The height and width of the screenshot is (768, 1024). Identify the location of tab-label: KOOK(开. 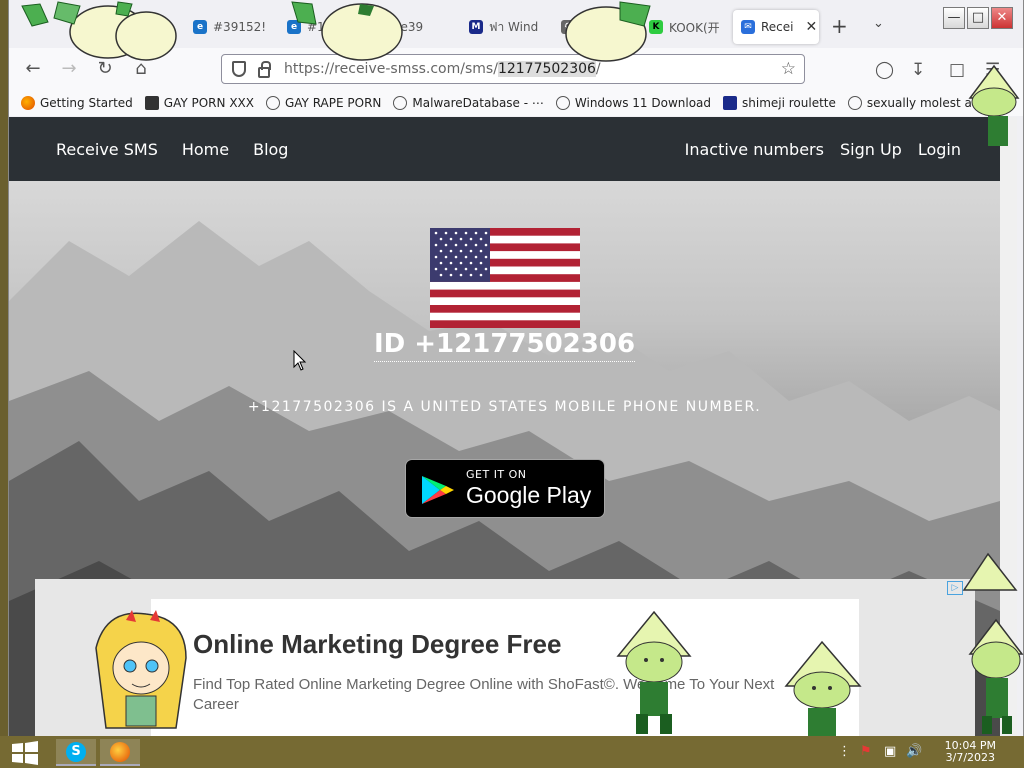
(694, 27).